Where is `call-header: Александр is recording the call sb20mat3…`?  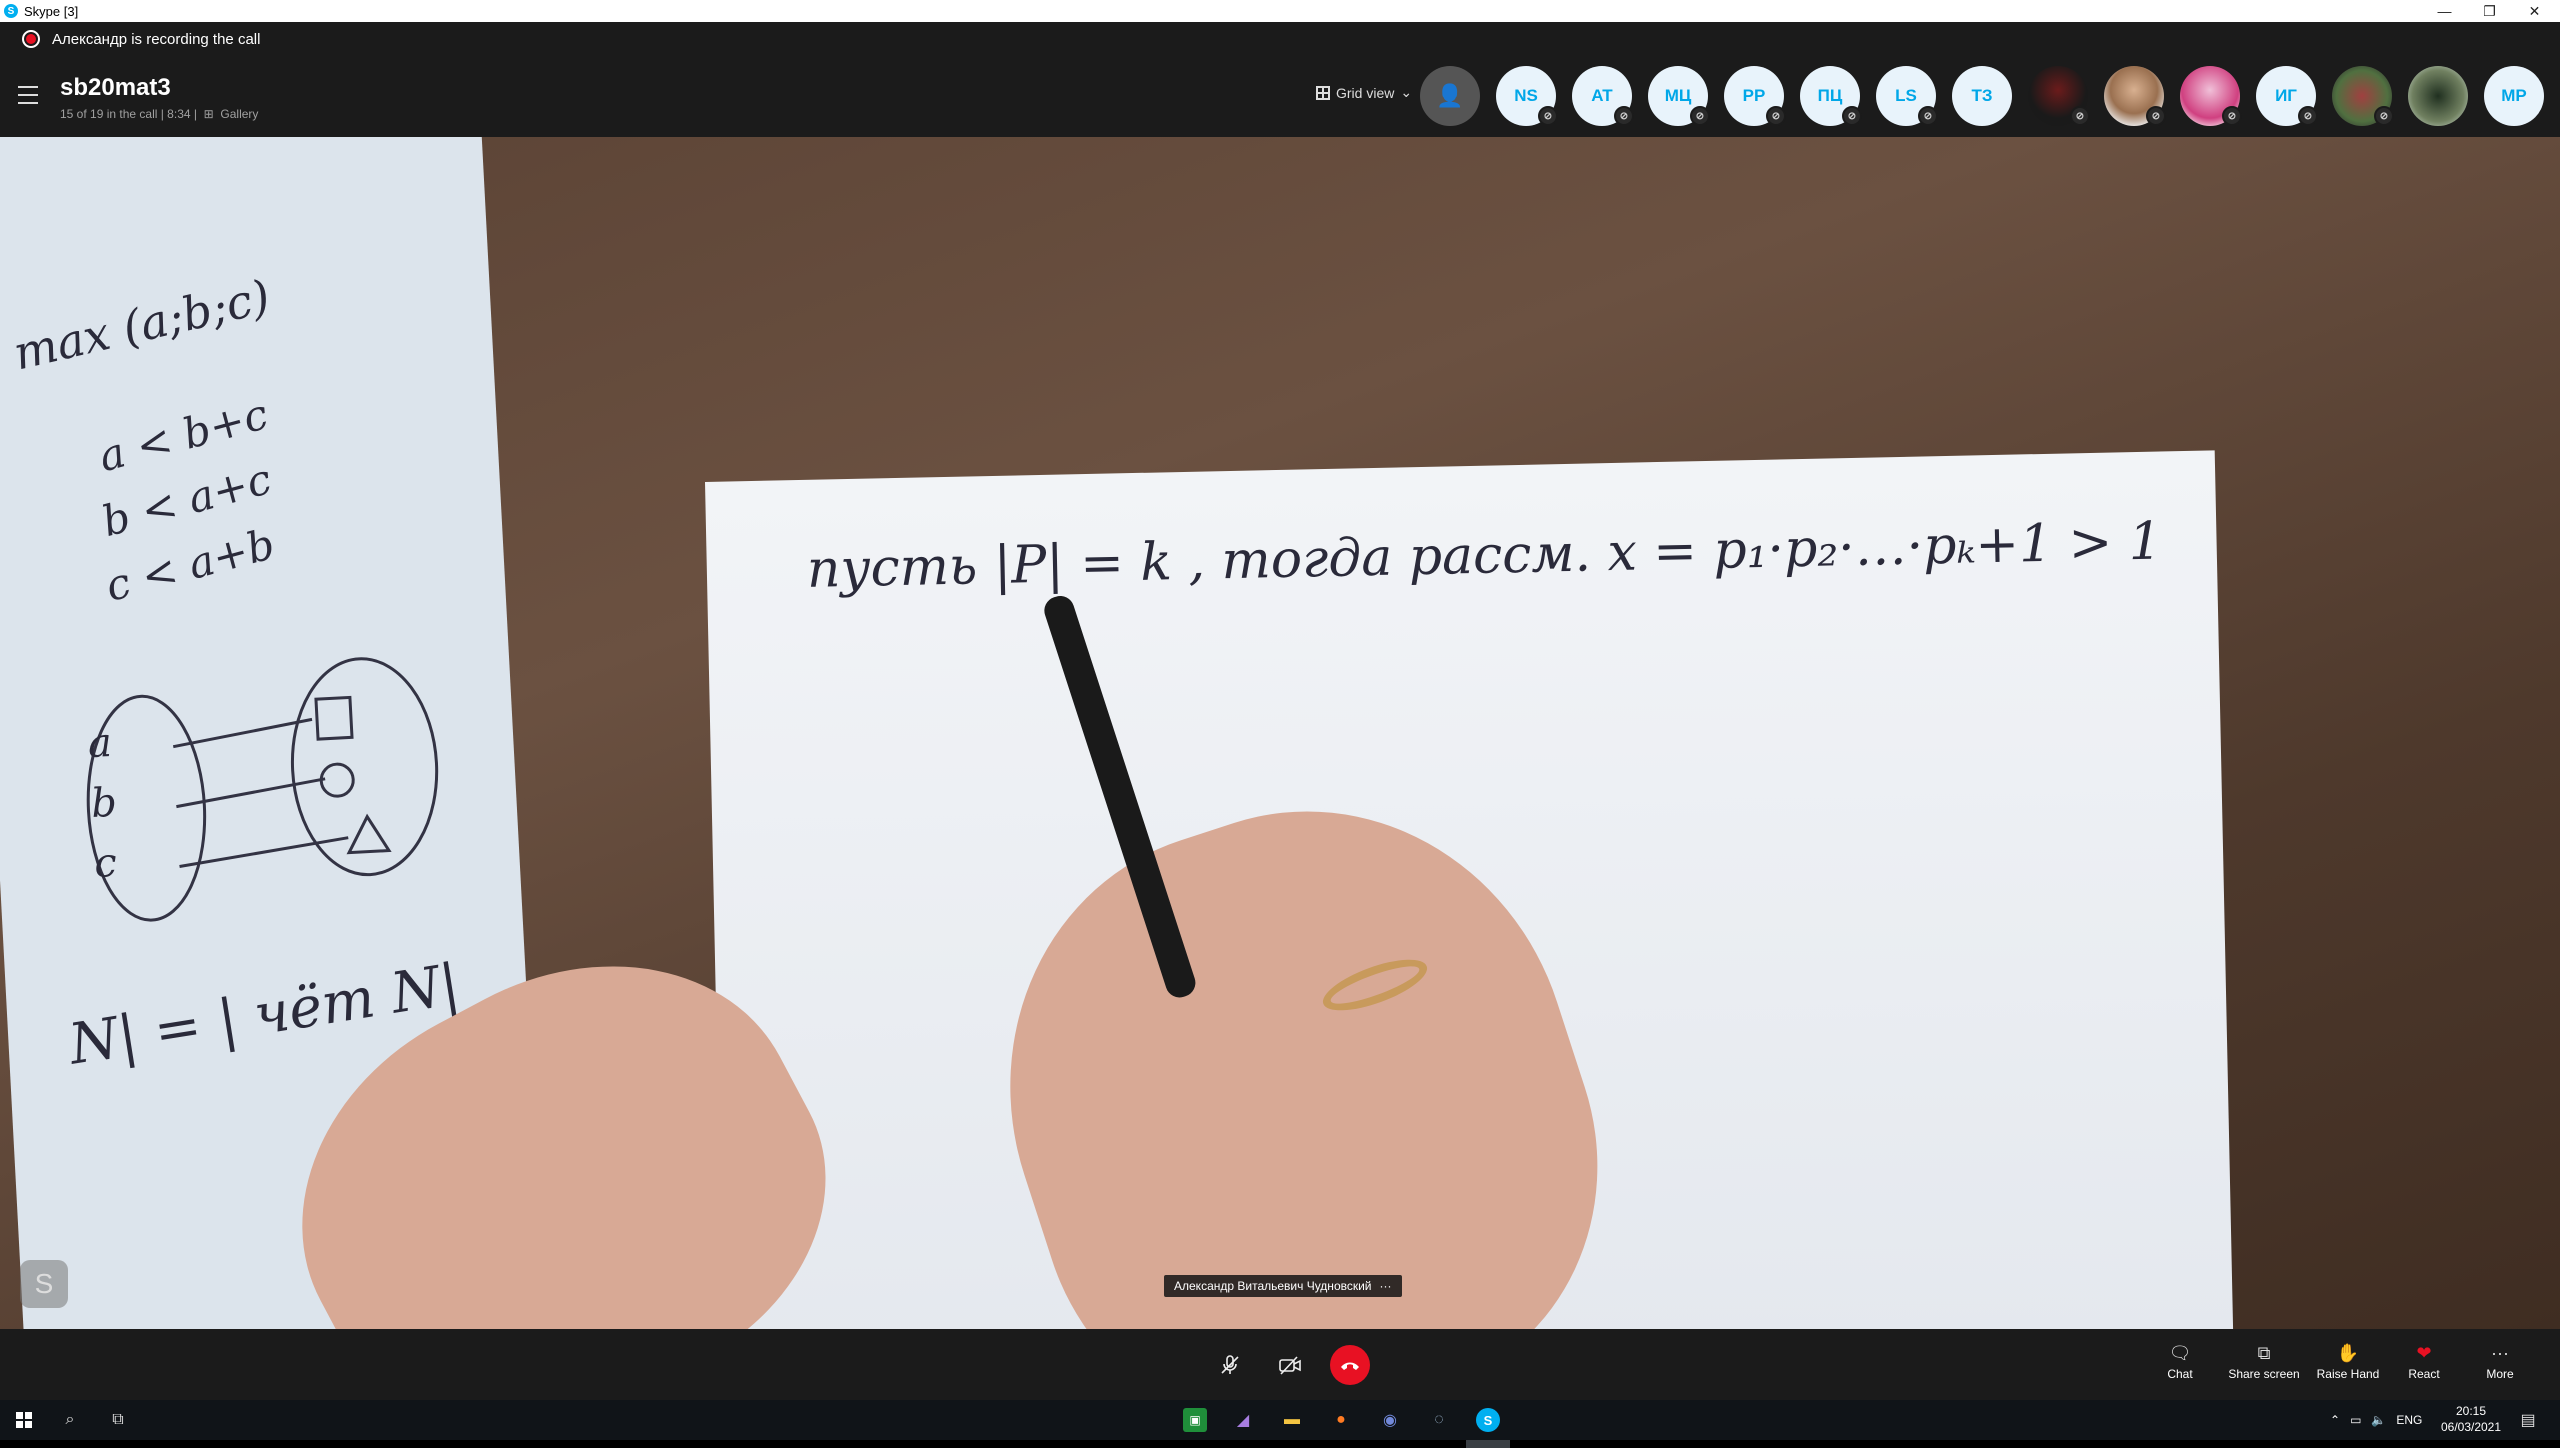 call-header: Александр is recording the call sb20mat3… is located at coordinates (1280, 79).